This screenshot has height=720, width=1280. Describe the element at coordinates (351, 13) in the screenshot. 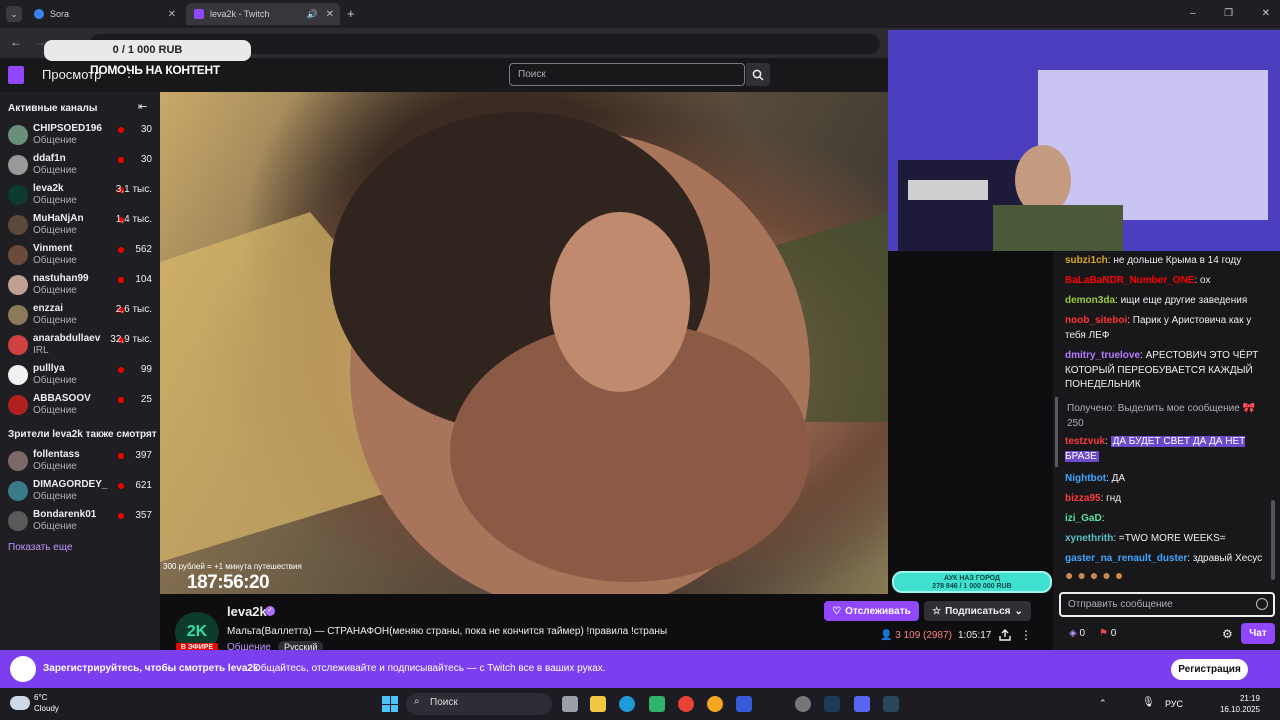

I see `new-tab-button: +` at that location.